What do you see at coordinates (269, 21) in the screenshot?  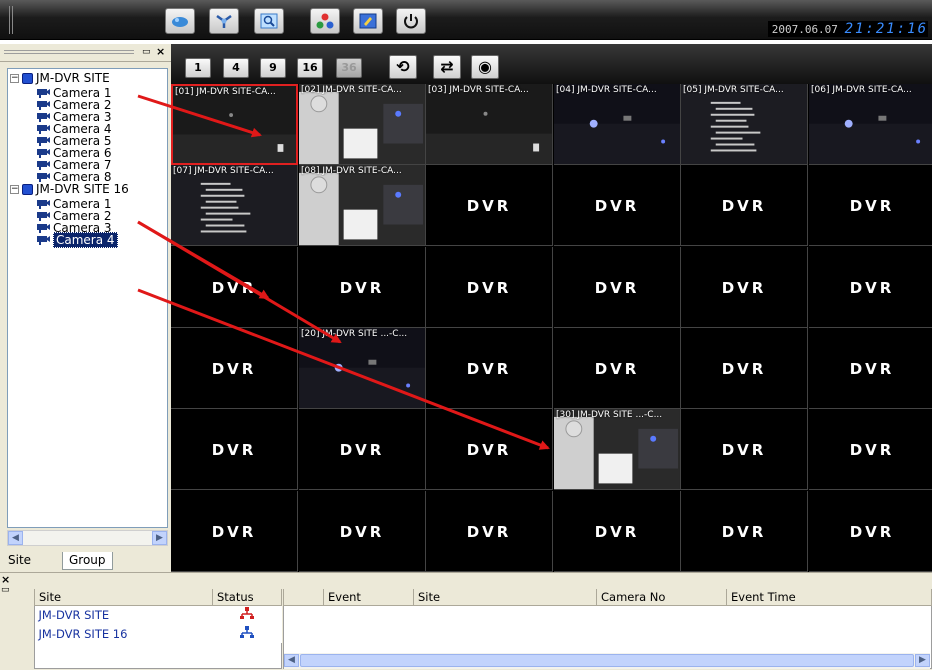 I see `search-icon` at bounding box center [269, 21].